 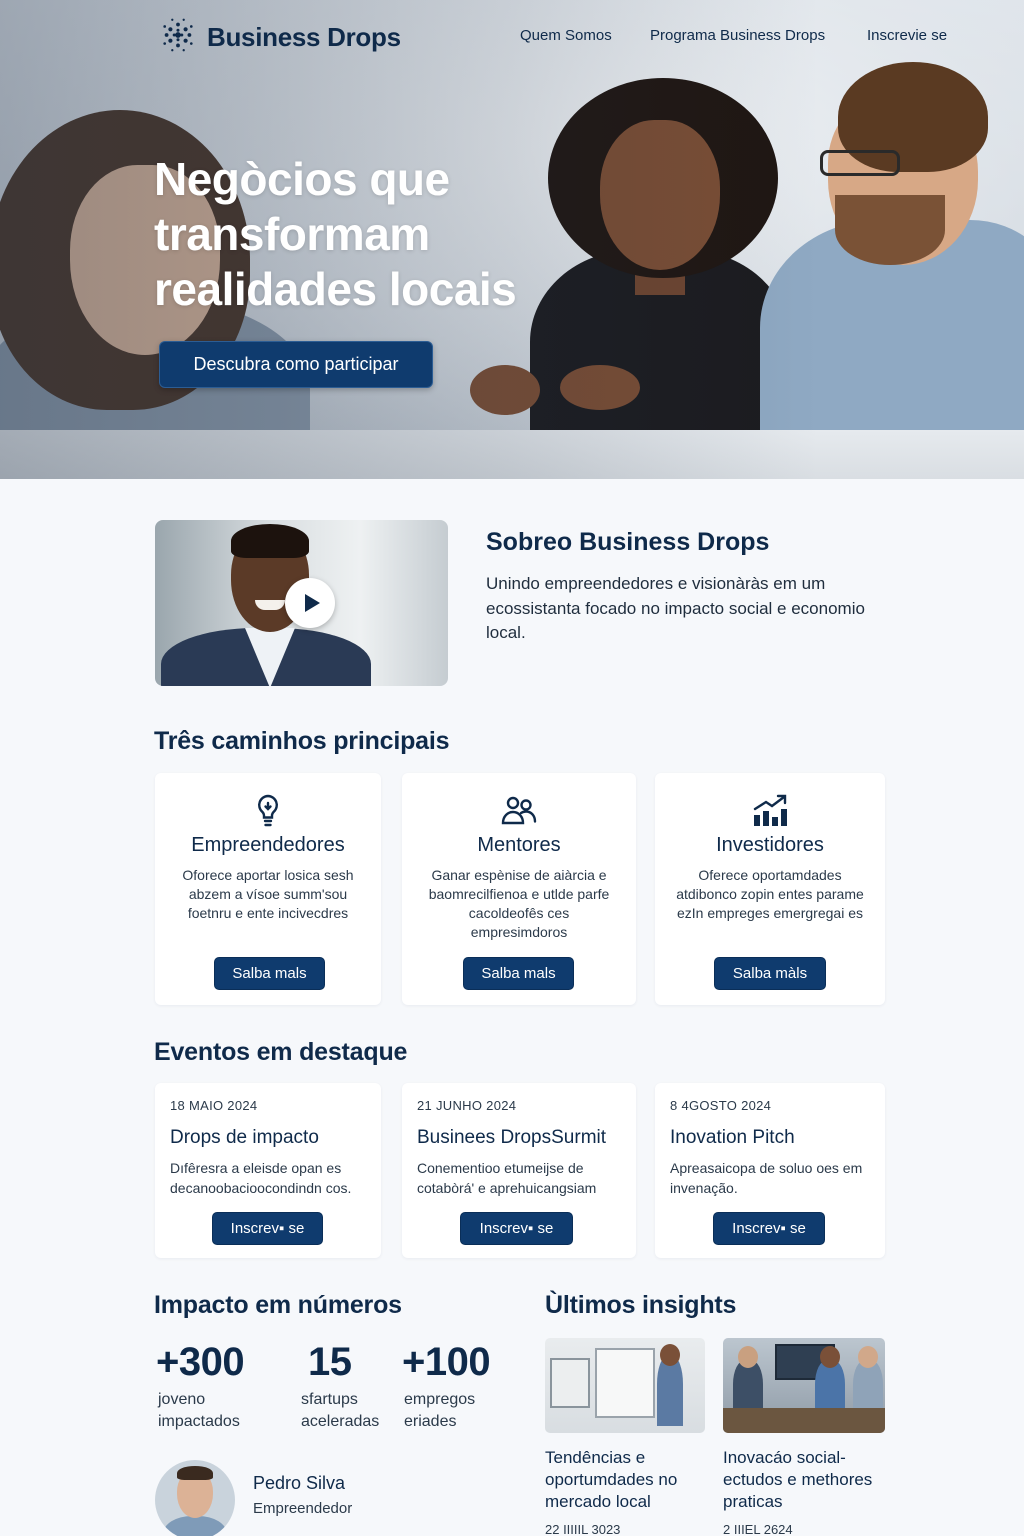 What do you see at coordinates (566, 35) in the screenshot?
I see `nav-link-quem-somos: Quem Somos` at bounding box center [566, 35].